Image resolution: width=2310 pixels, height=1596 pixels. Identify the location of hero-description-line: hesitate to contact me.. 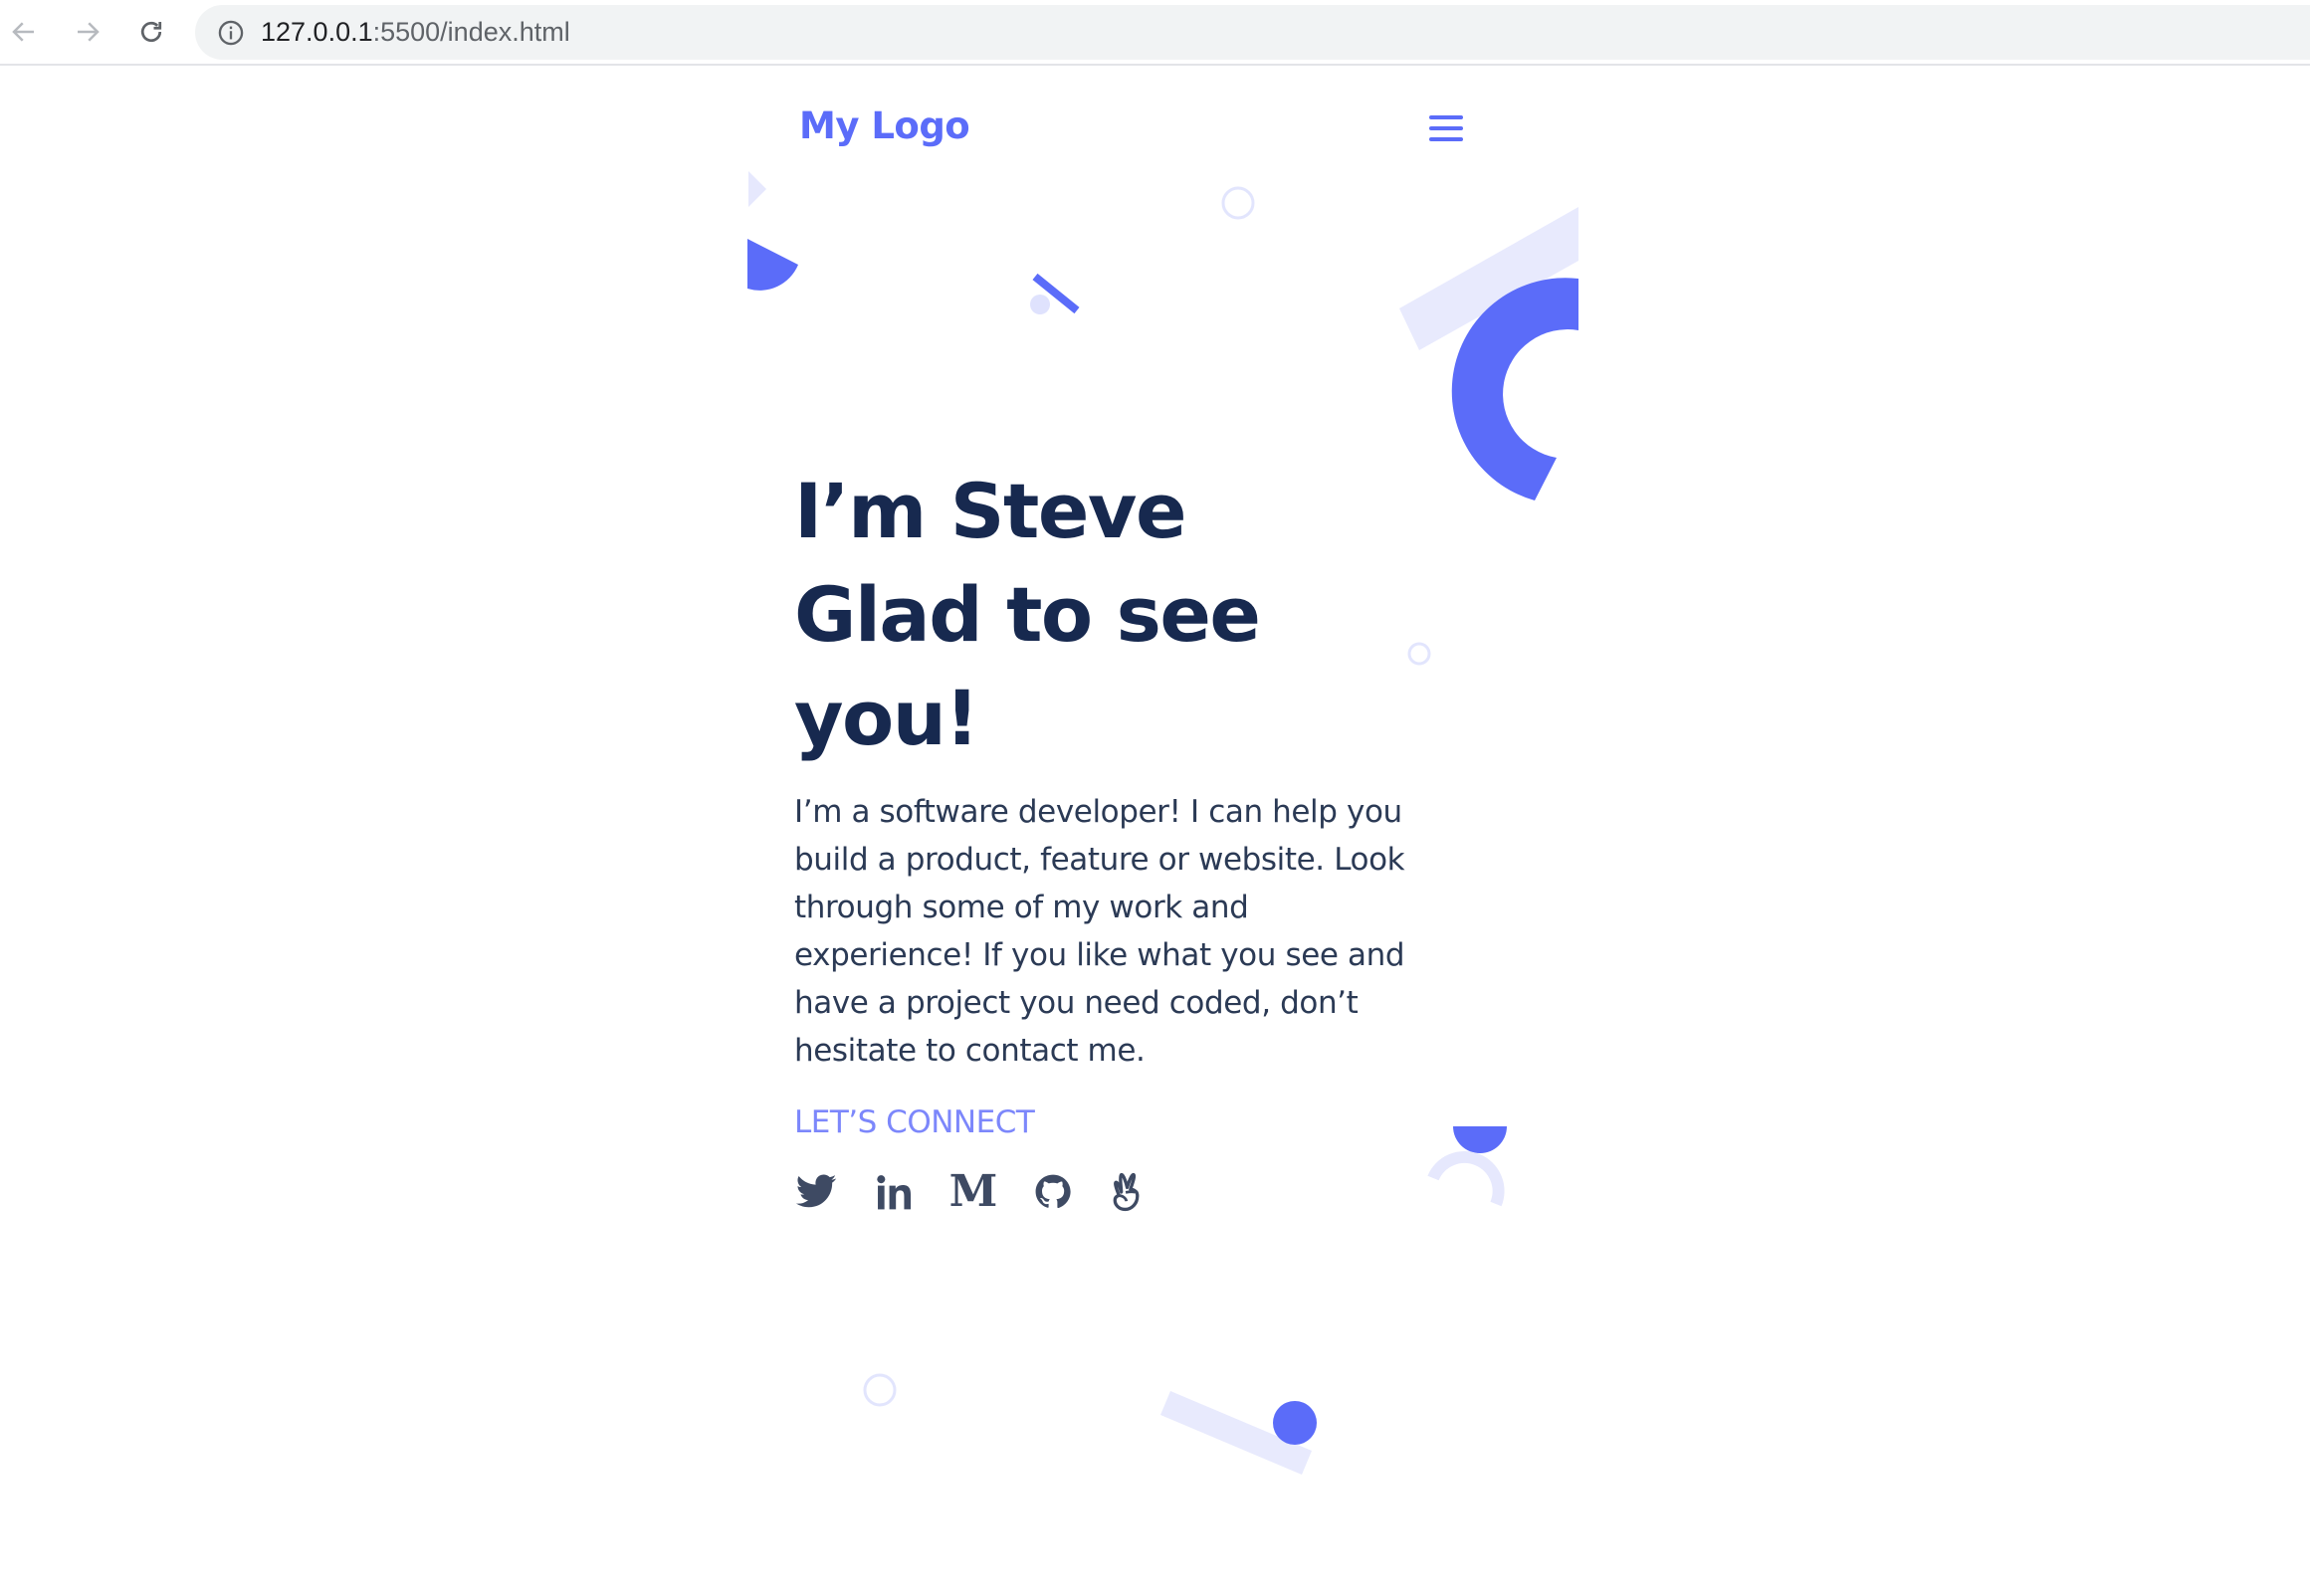
(970, 1051).